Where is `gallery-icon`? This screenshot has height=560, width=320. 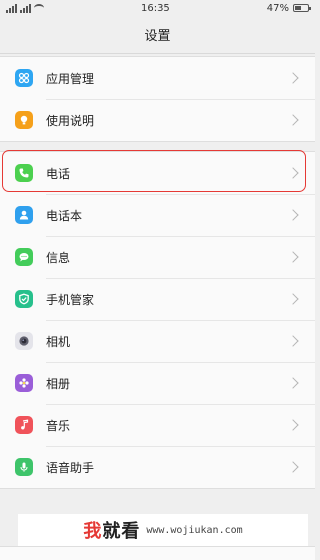 gallery-icon is located at coordinates (24, 383).